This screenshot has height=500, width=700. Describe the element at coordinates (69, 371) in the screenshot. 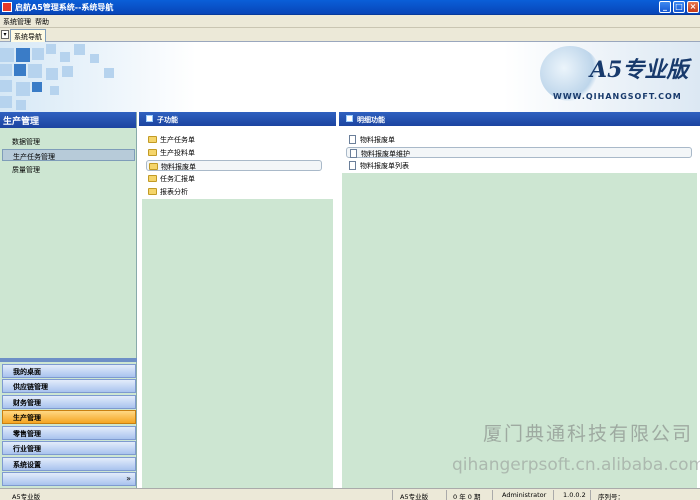

I see `nav-my-desktop: 我的桌面` at that location.